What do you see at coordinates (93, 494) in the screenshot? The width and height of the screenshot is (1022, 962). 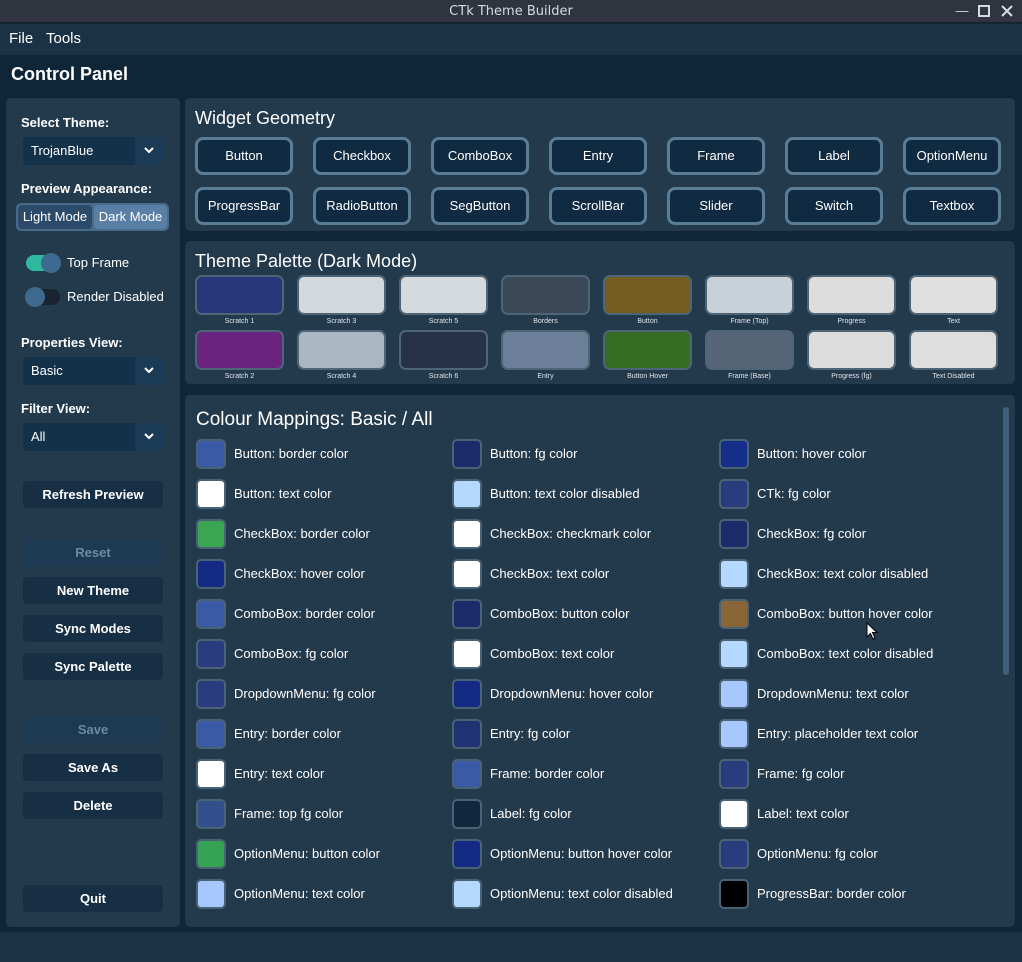 I see `refresh-preview-button: Refresh Preview` at bounding box center [93, 494].